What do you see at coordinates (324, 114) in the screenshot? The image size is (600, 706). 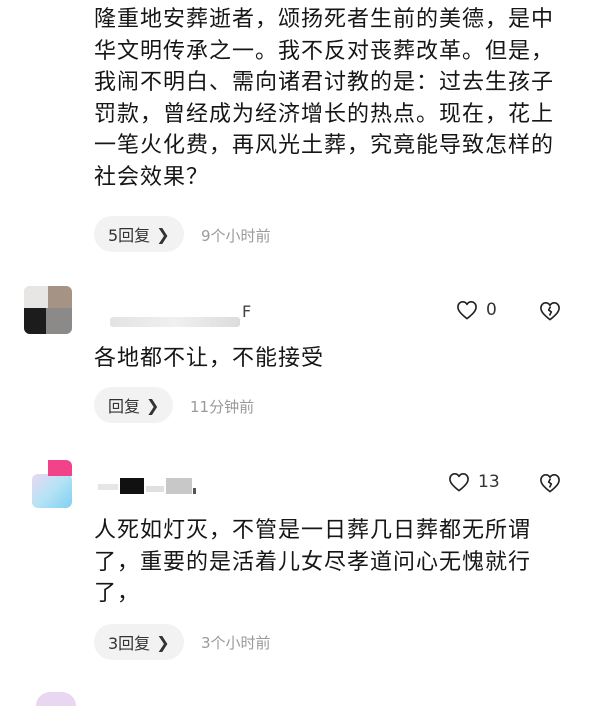 I see `comment-line: 罚款，曾经成为经济增长的热点。现在，花上` at bounding box center [324, 114].